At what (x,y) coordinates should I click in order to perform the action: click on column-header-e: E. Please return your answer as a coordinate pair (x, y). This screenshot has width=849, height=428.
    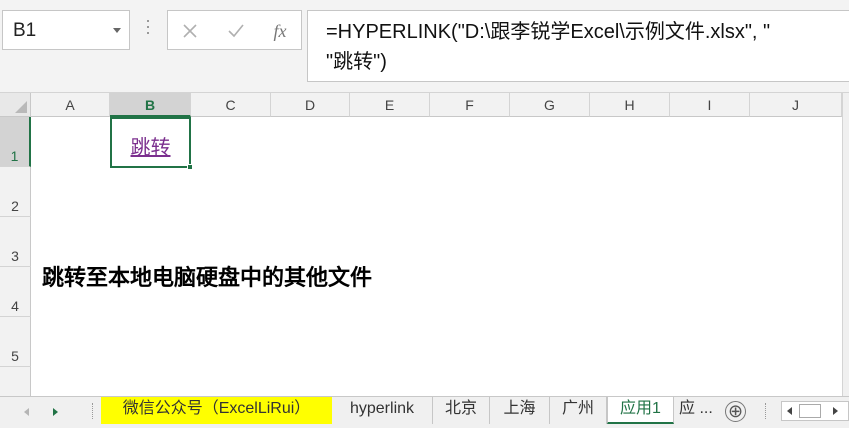
    Looking at the image, I should click on (390, 105).